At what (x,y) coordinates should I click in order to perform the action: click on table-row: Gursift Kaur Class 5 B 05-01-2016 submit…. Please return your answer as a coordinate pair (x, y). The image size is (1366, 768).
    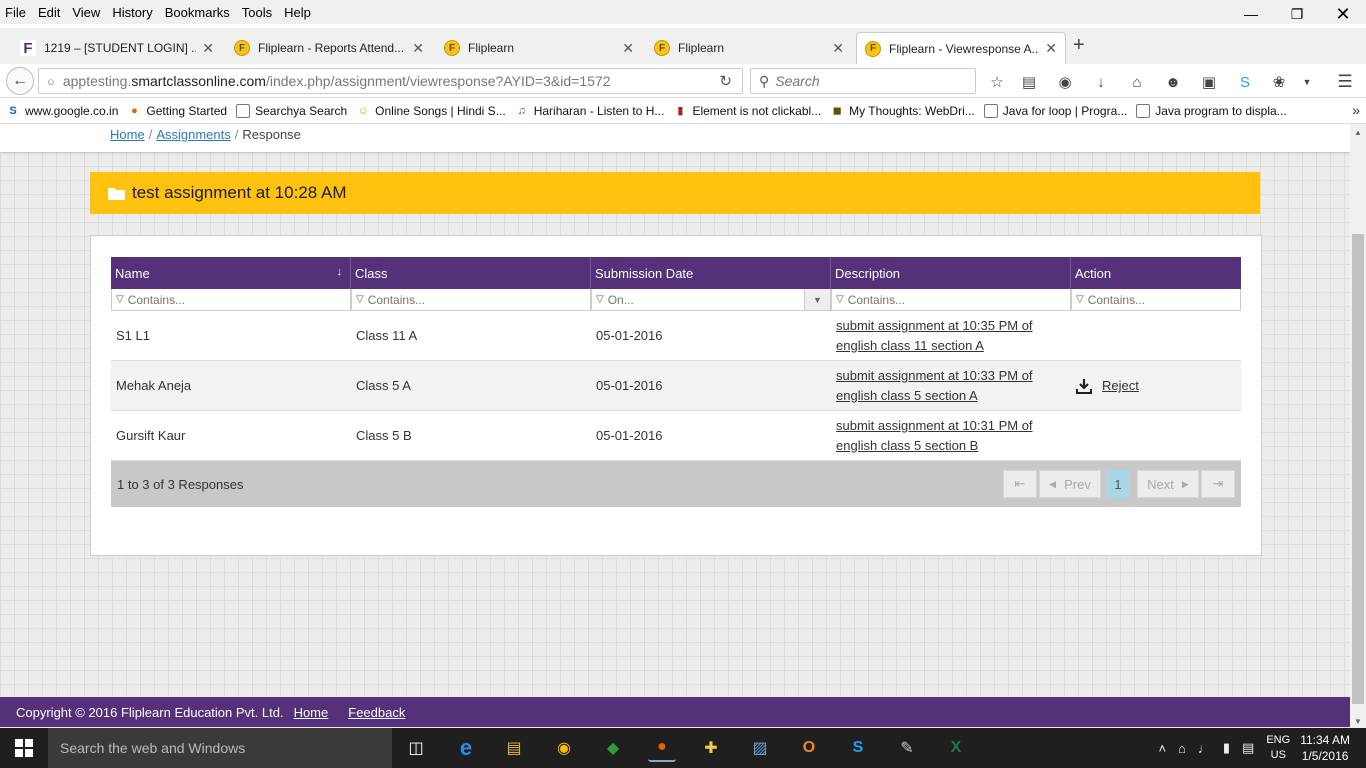
    Looking at the image, I should click on (676, 436).